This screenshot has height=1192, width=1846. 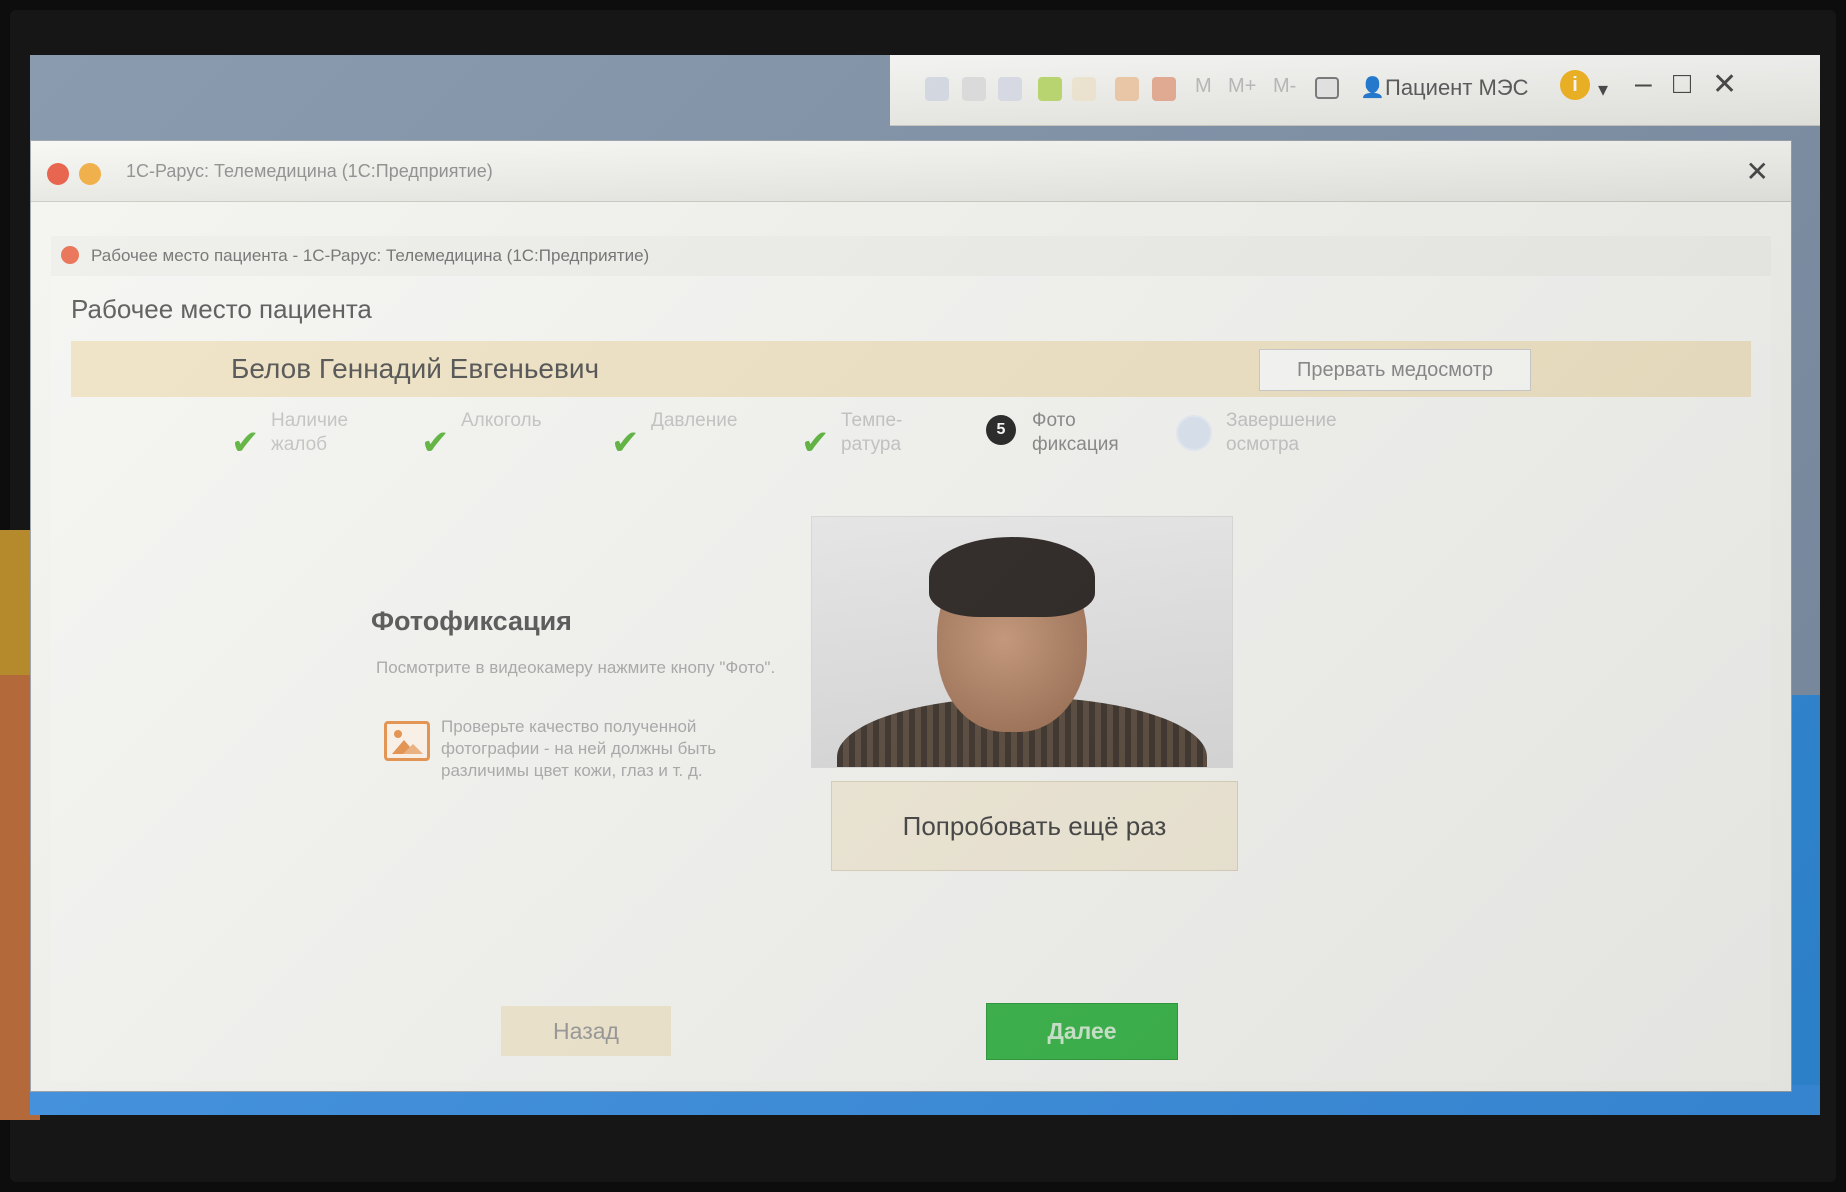 What do you see at coordinates (1575, 85) in the screenshot?
I see `info-icon: i` at bounding box center [1575, 85].